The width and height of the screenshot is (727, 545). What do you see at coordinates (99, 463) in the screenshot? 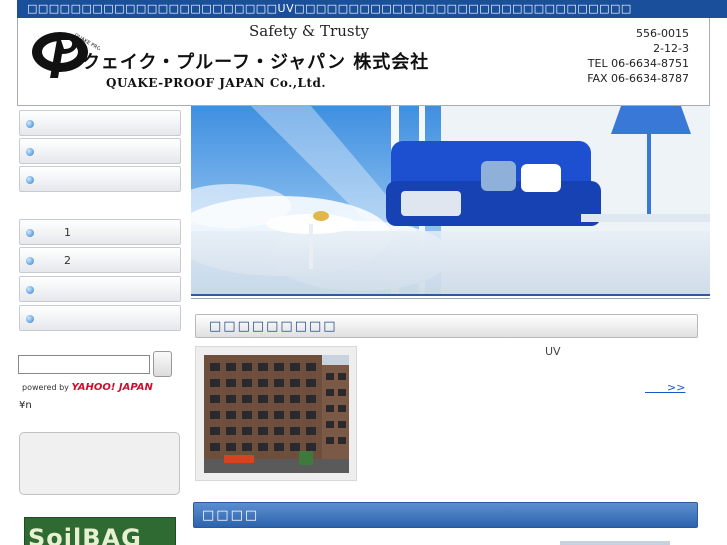
I see `info-box` at bounding box center [99, 463].